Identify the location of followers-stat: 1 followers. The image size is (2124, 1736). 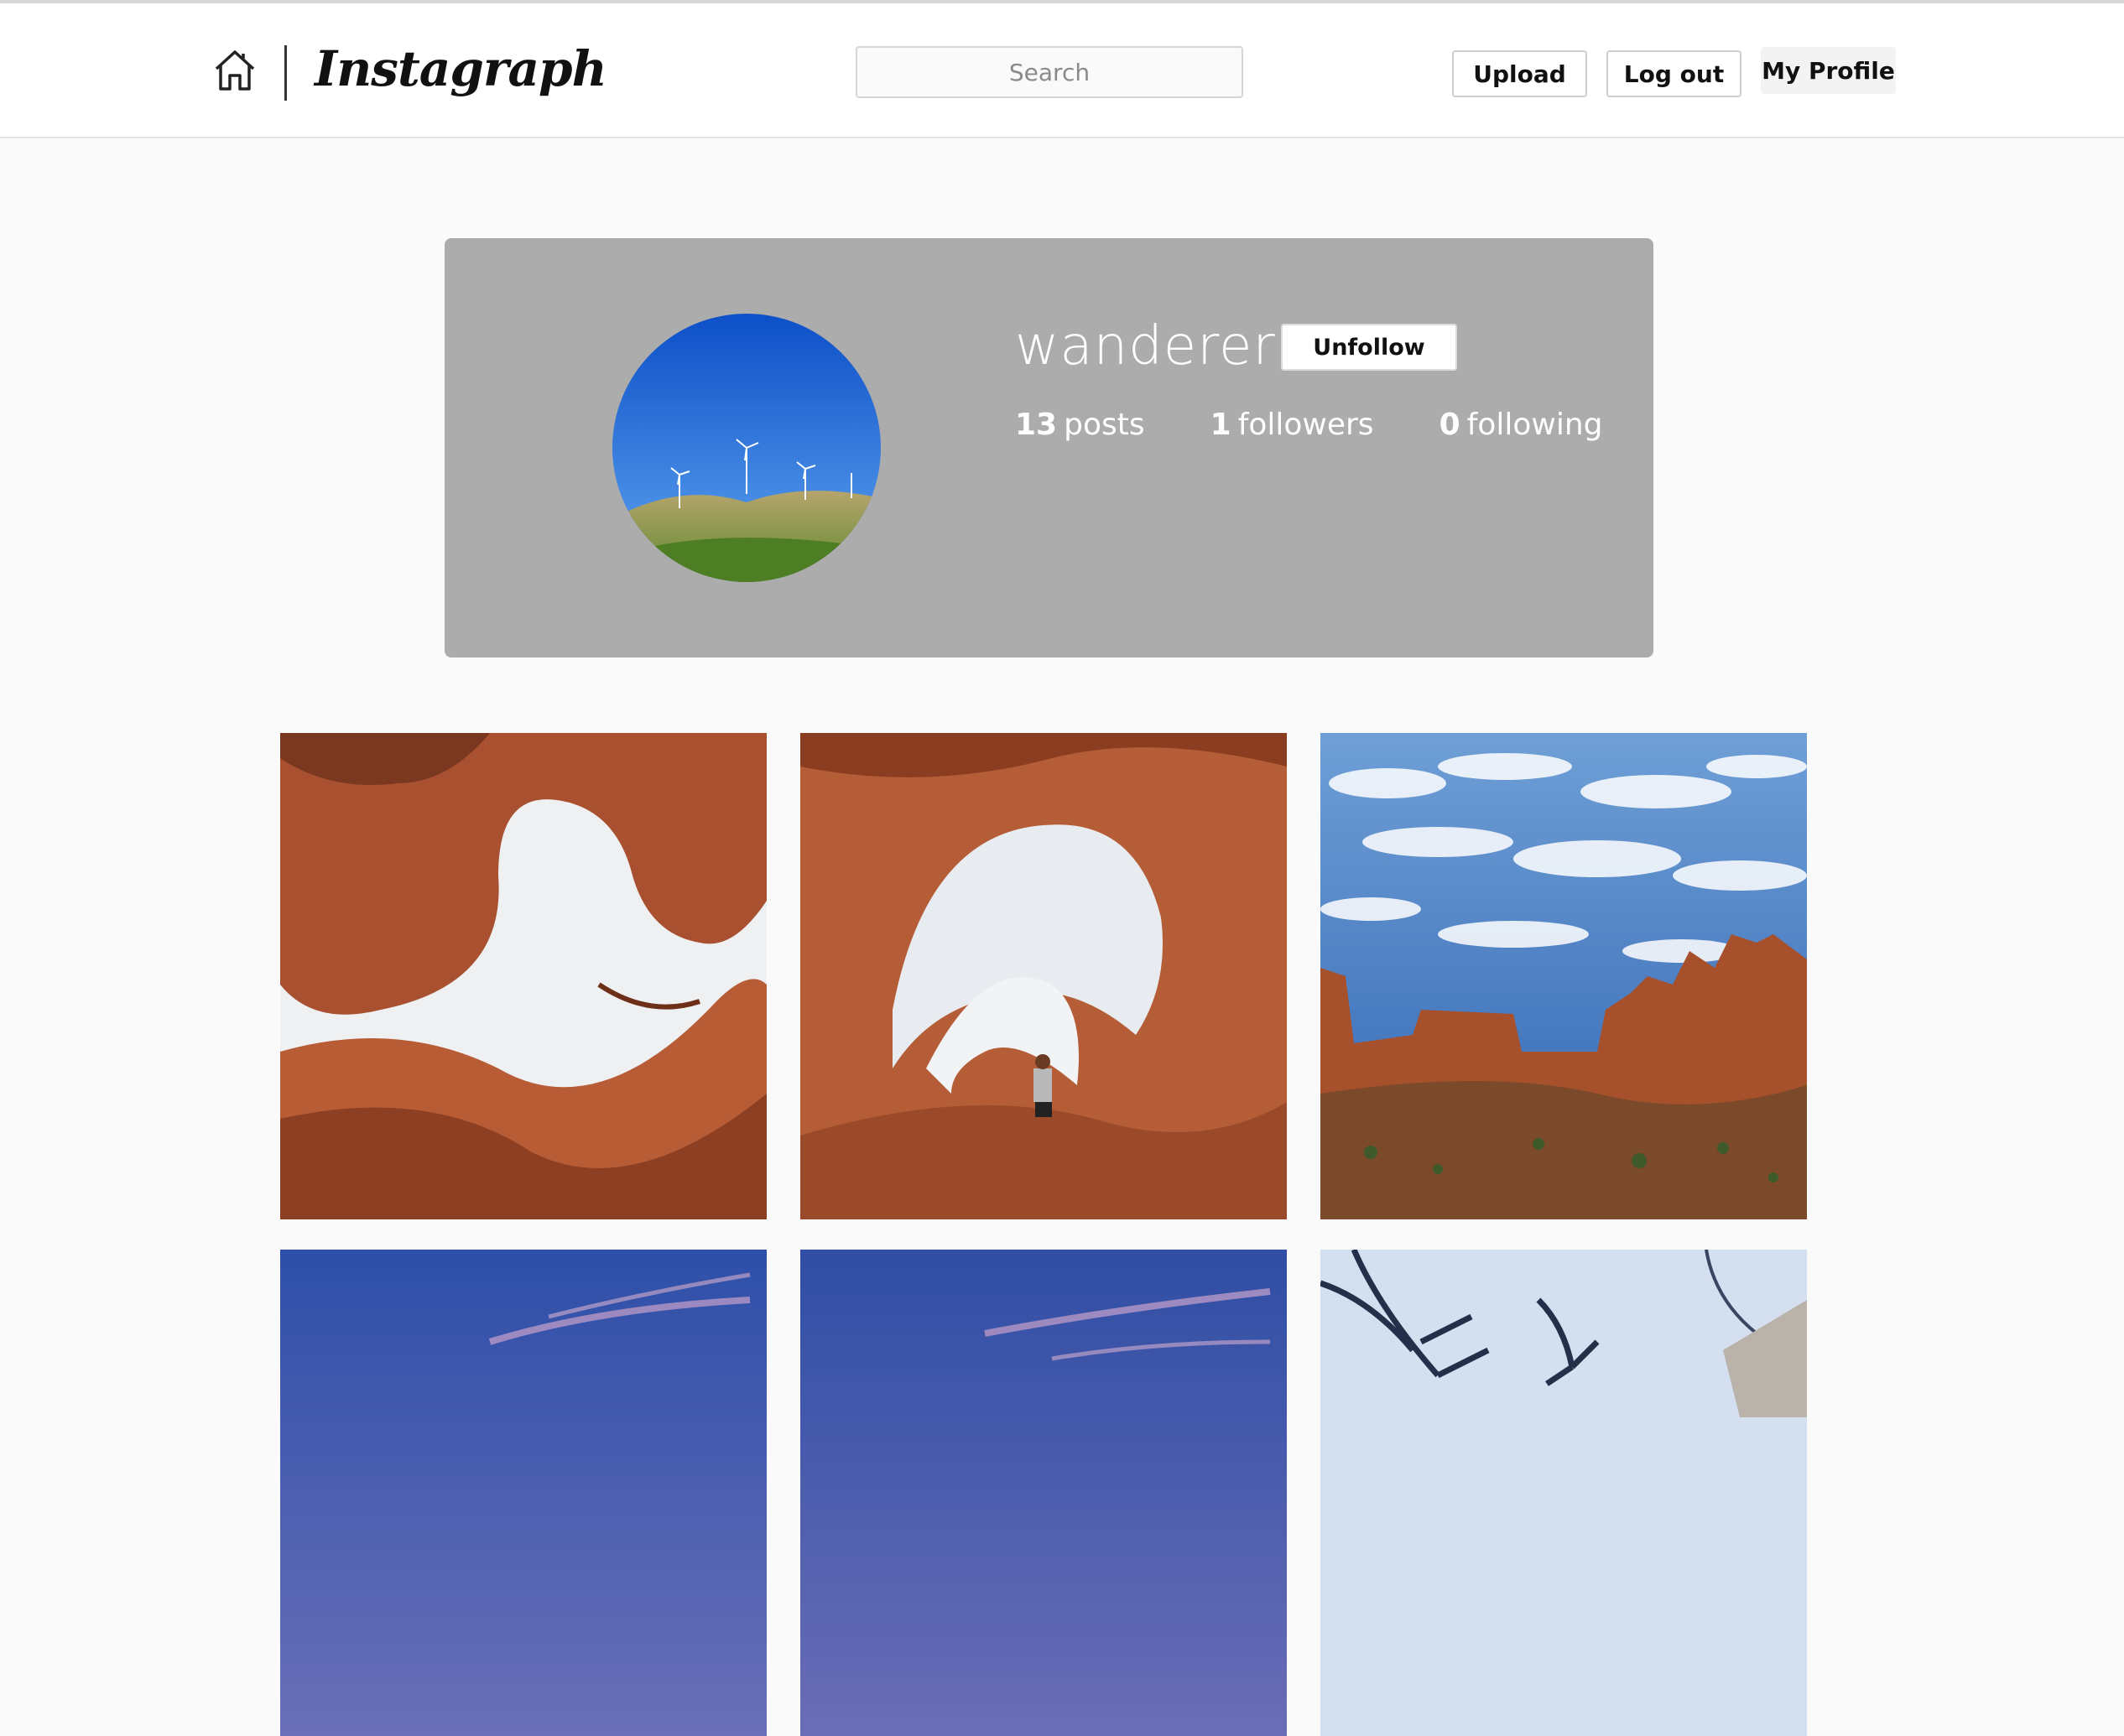
(1292, 425).